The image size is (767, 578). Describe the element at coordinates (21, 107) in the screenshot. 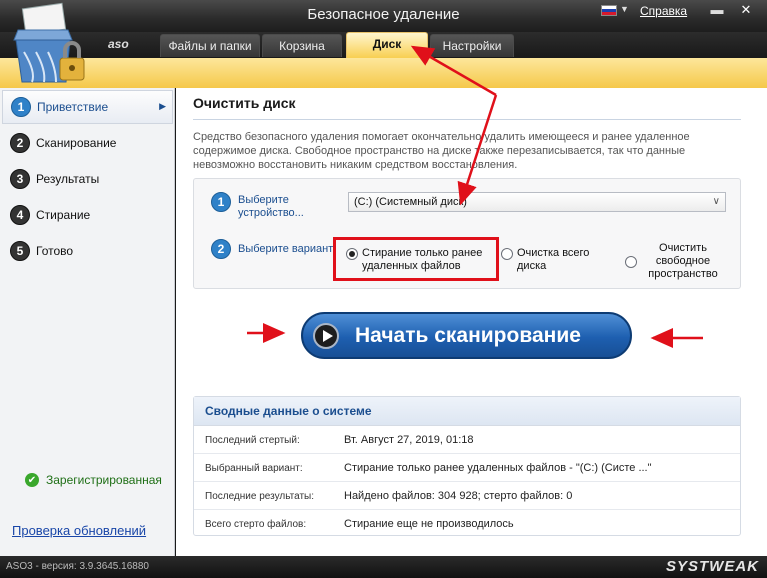

I see `step-number-badge: 1` at that location.